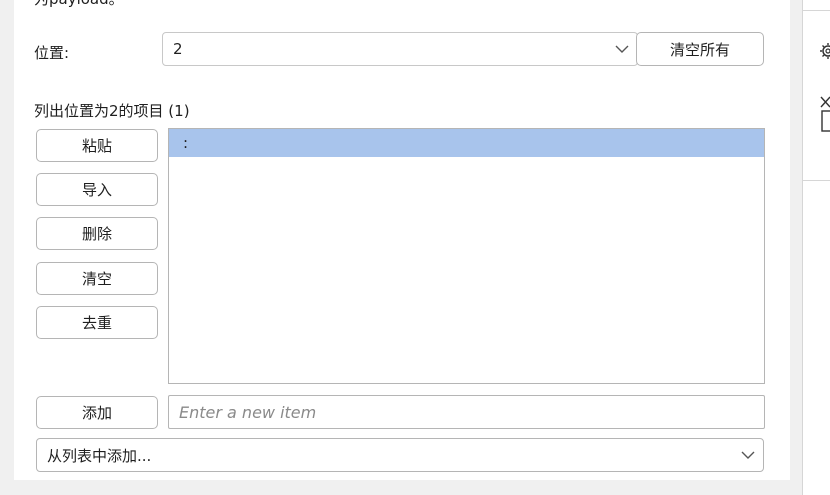  I want to click on list-header: 列出位置为2的项目 (1), so click(112, 111).